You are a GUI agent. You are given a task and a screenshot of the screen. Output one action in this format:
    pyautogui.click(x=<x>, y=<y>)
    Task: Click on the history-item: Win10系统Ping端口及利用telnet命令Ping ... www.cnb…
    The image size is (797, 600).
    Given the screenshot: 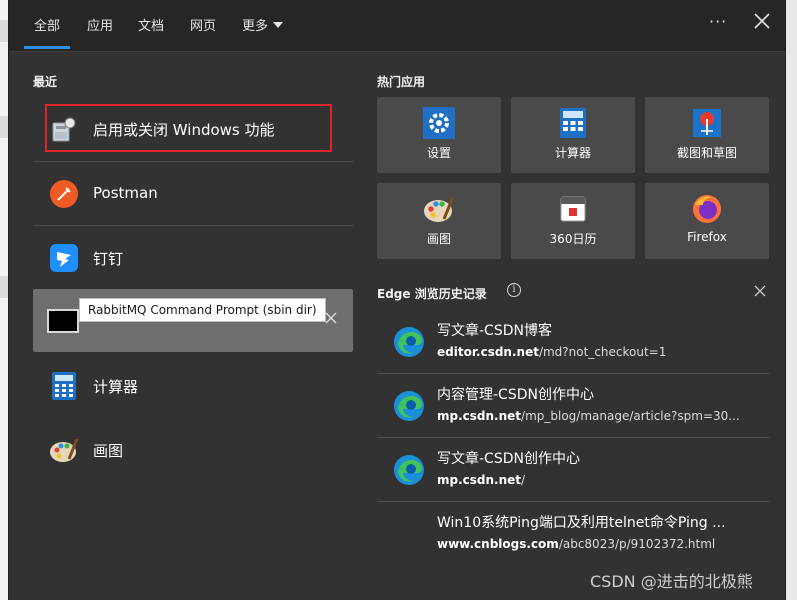 What is the action you would take?
    pyautogui.click(x=573, y=534)
    